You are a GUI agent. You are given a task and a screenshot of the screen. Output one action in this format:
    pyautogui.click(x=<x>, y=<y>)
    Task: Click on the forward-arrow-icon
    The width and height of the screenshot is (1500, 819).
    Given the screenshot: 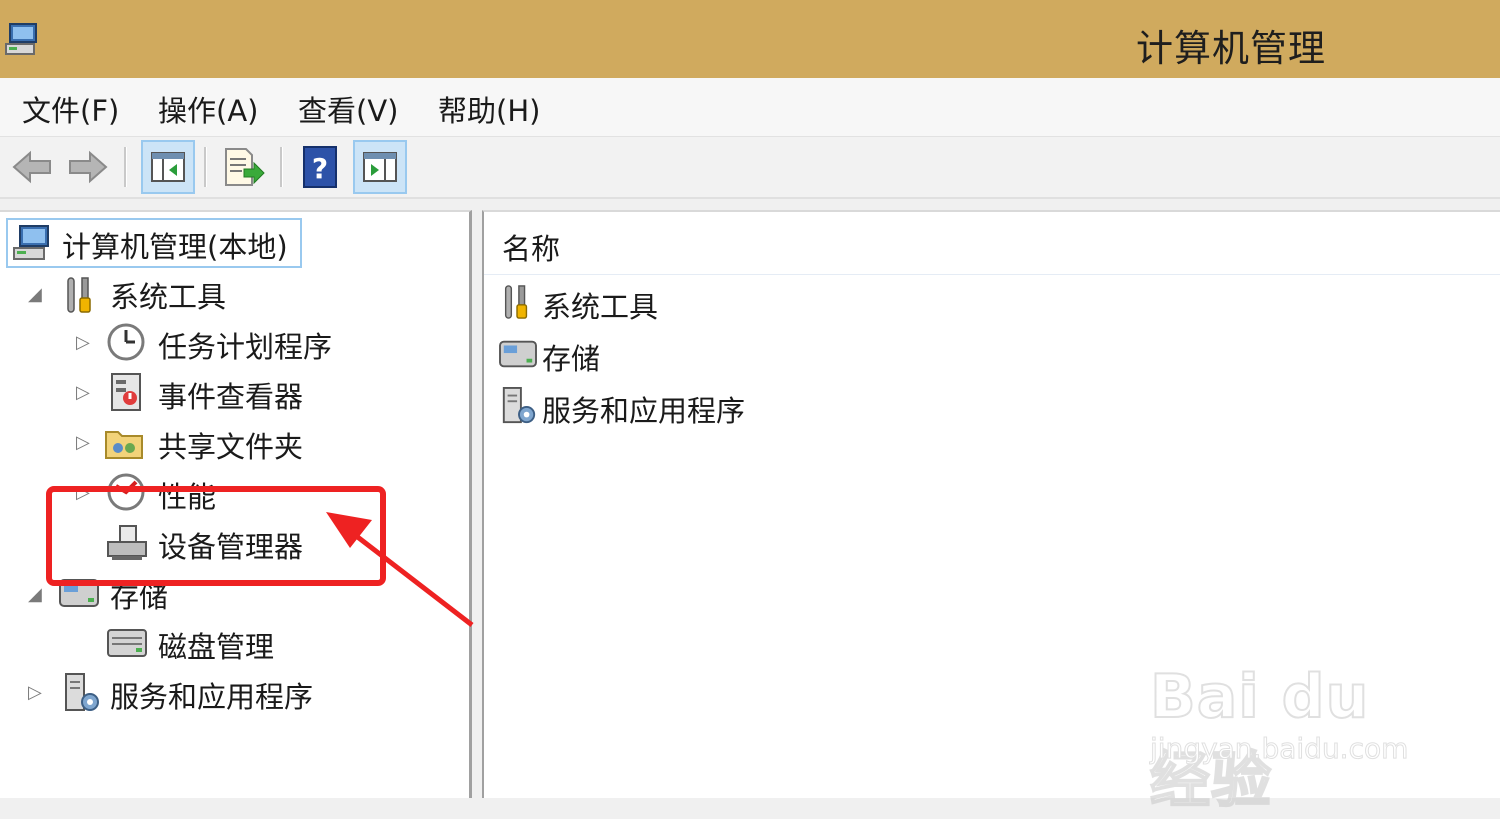 What is the action you would take?
    pyautogui.click(x=88, y=167)
    